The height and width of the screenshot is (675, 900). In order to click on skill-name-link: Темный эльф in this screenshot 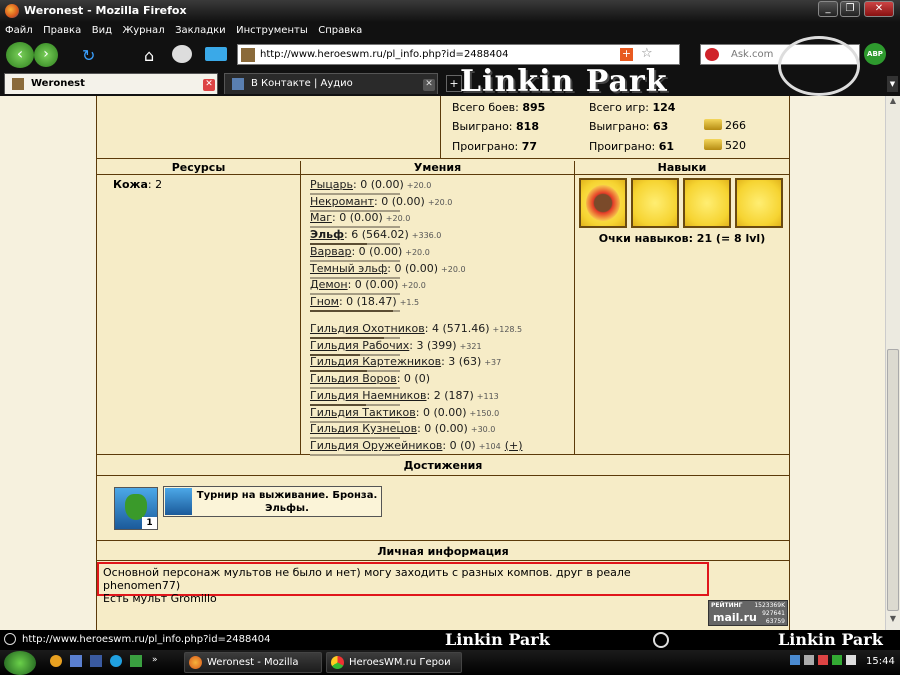, I will do `click(348, 268)`.